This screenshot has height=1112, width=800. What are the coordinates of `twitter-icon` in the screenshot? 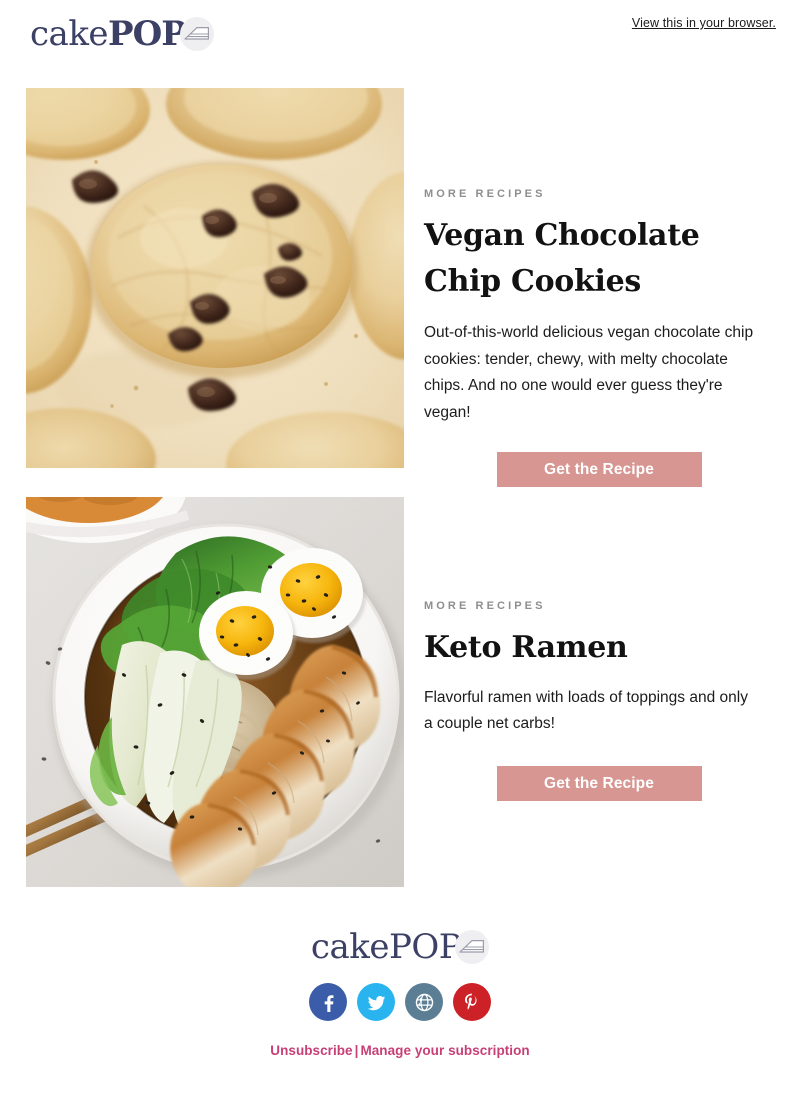 It's located at (376, 1002).